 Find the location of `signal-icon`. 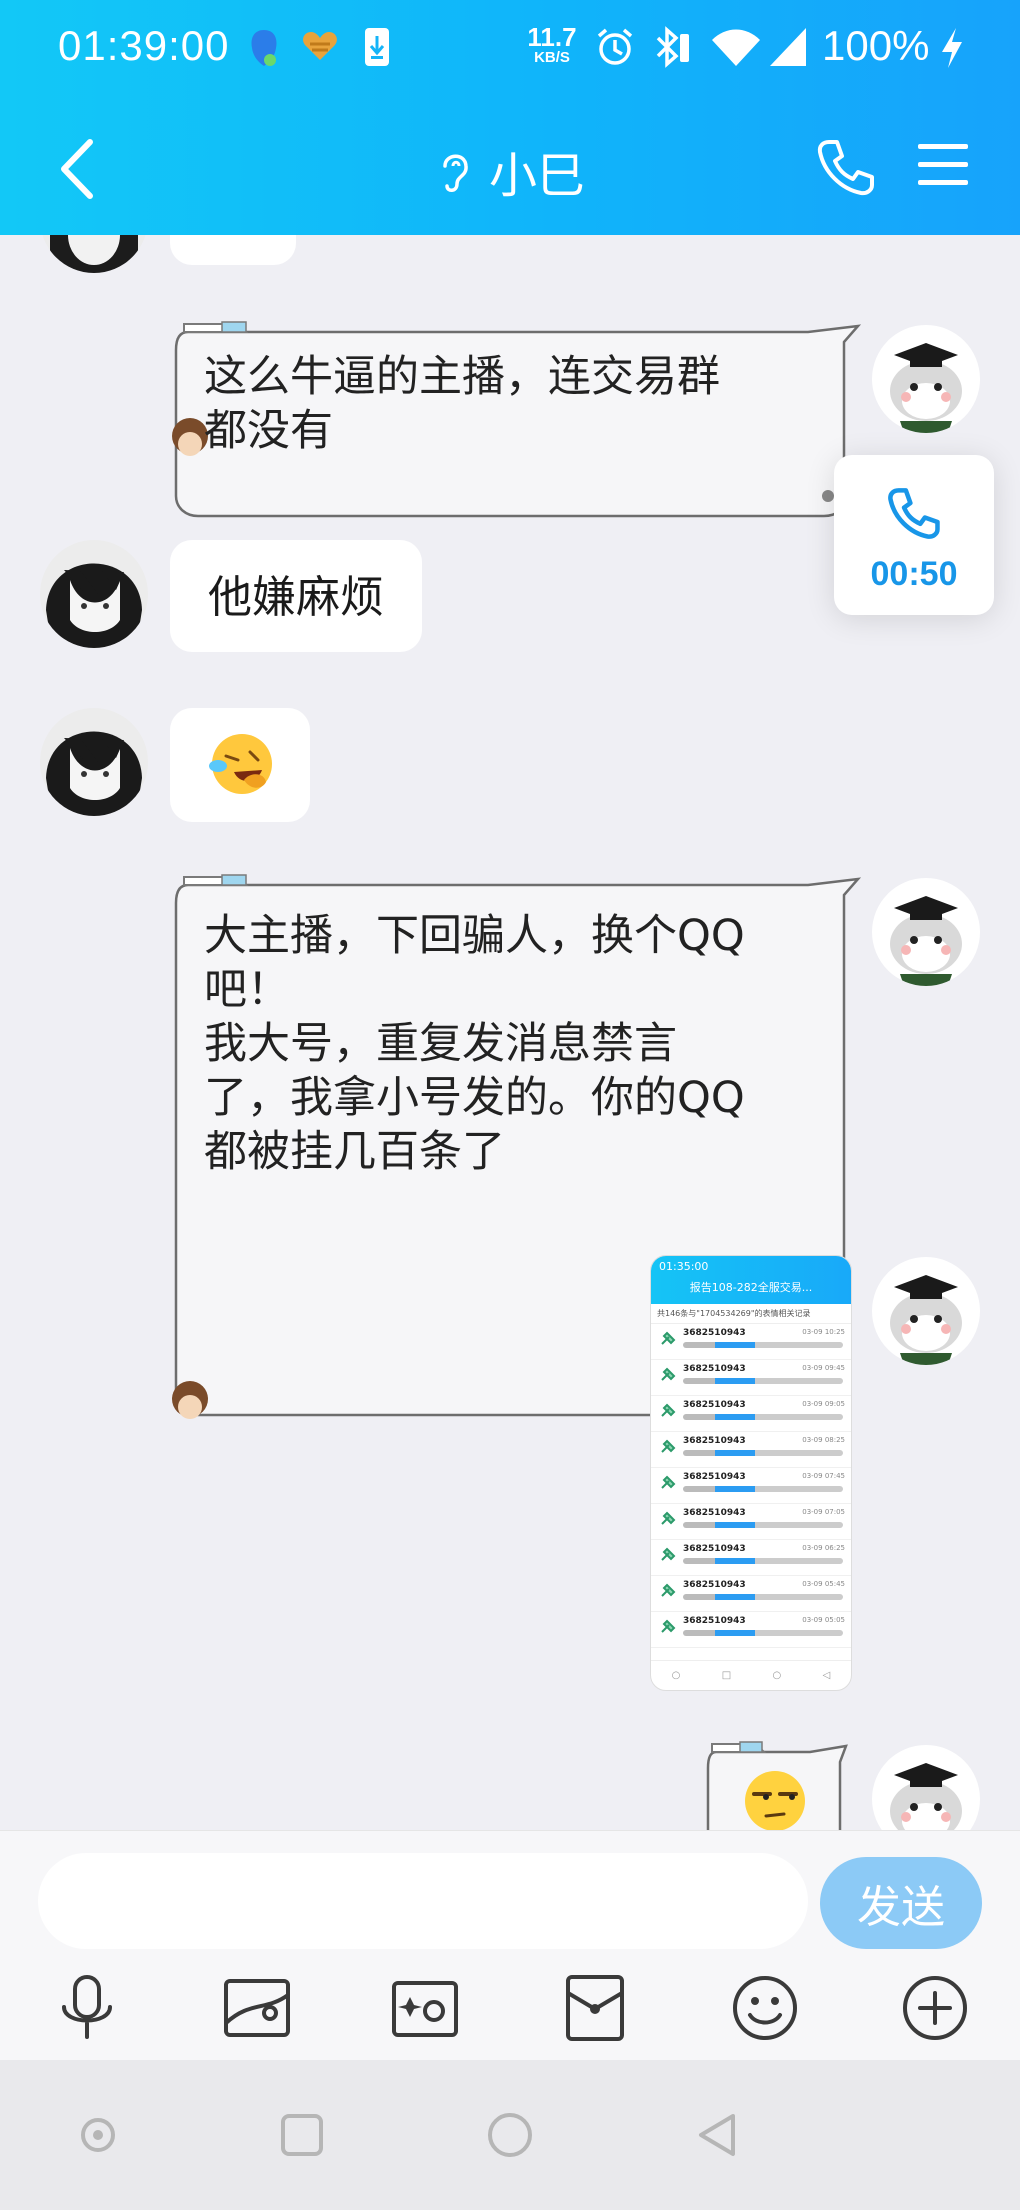

signal-icon is located at coordinates (788, 47).